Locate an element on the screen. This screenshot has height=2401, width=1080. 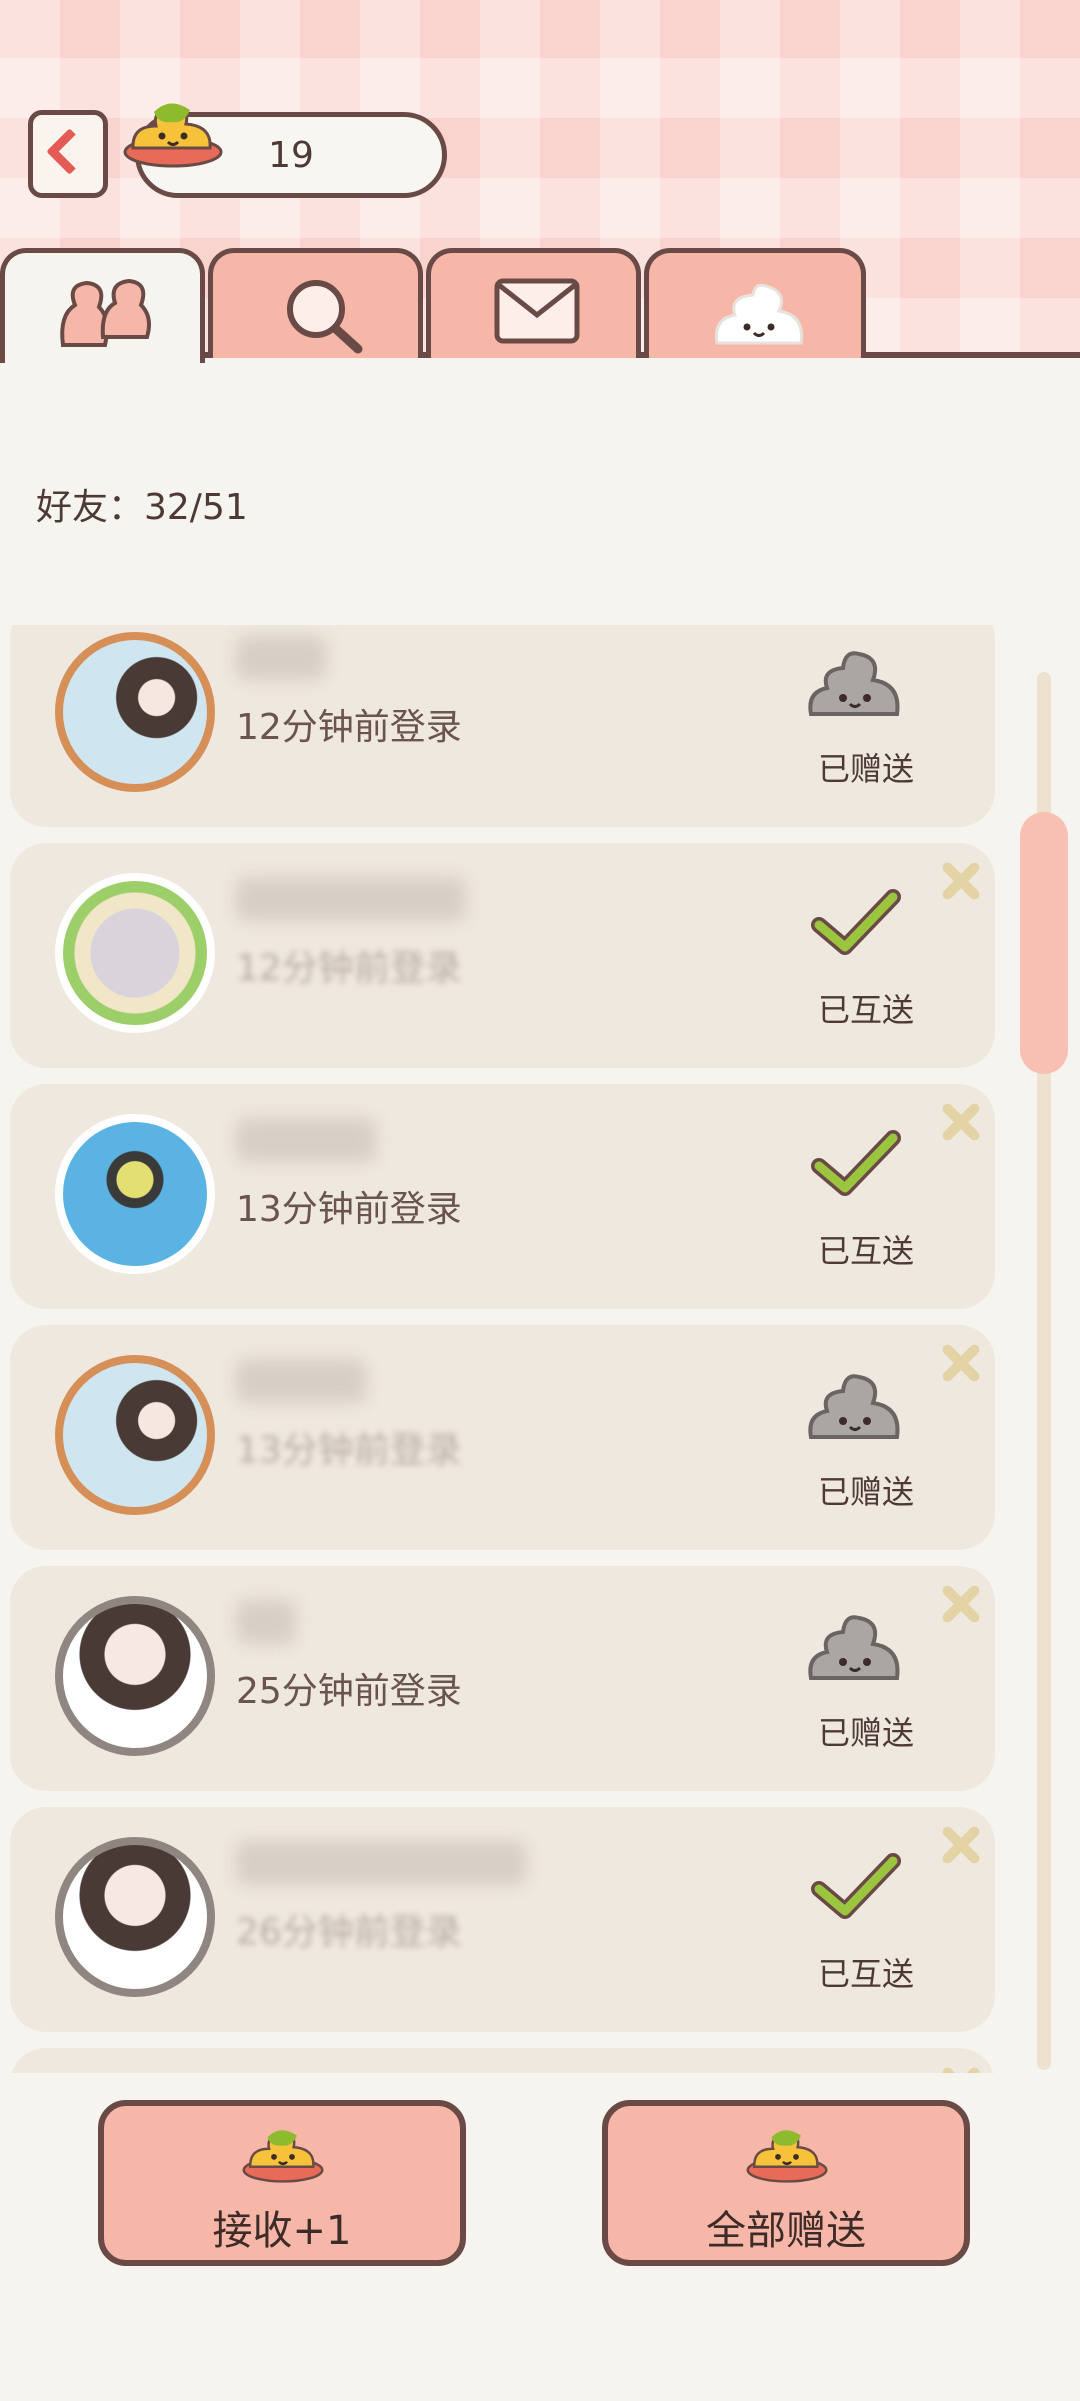
give-all-button: 全部赠送 is located at coordinates (786, 2183).